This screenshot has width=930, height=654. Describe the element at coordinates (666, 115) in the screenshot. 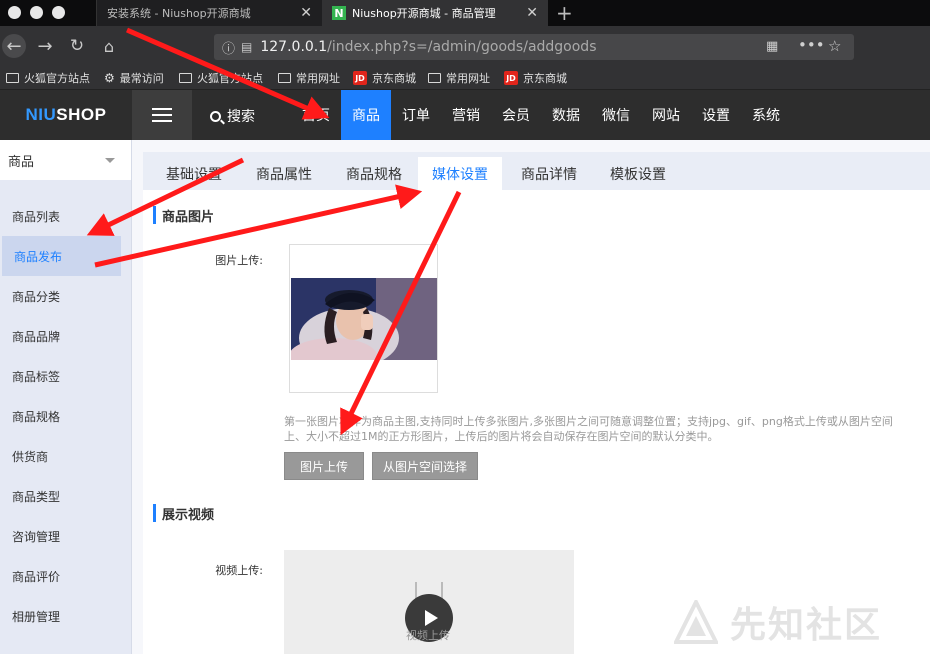

I see `topnav-website: 网站` at that location.